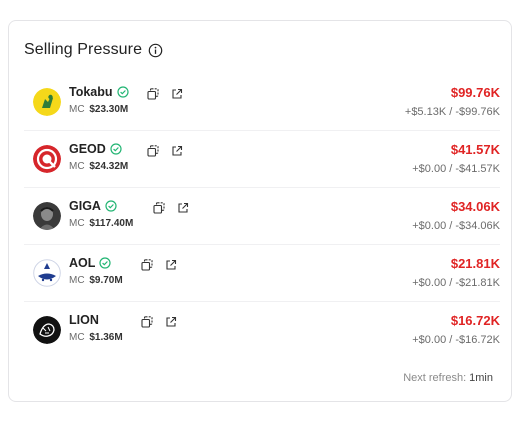 Image resolution: width=525 pixels, height=421 pixels. Describe the element at coordinates (83, 49) in the screenshot. I see `card-title: Selling Pressure` at that location.